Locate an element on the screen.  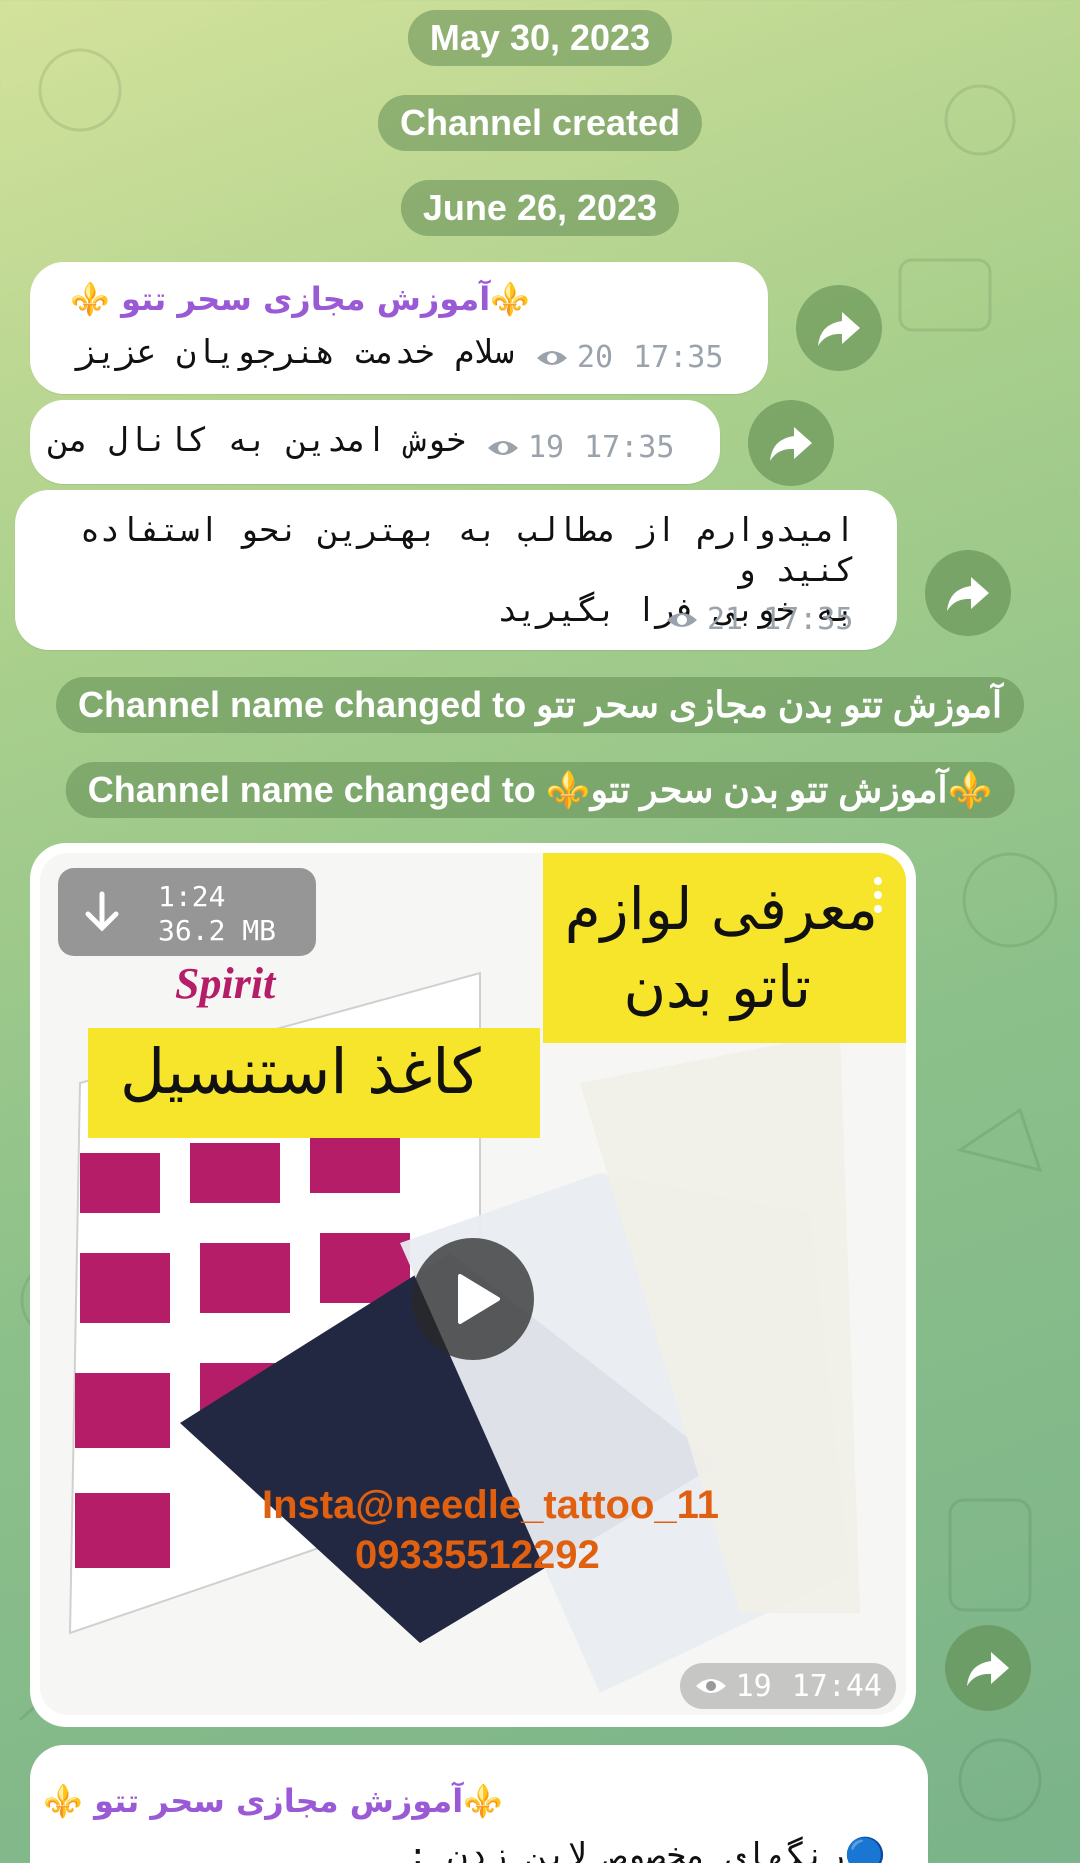
video-size: 36.2 MB is located at coordinates (217, 930).